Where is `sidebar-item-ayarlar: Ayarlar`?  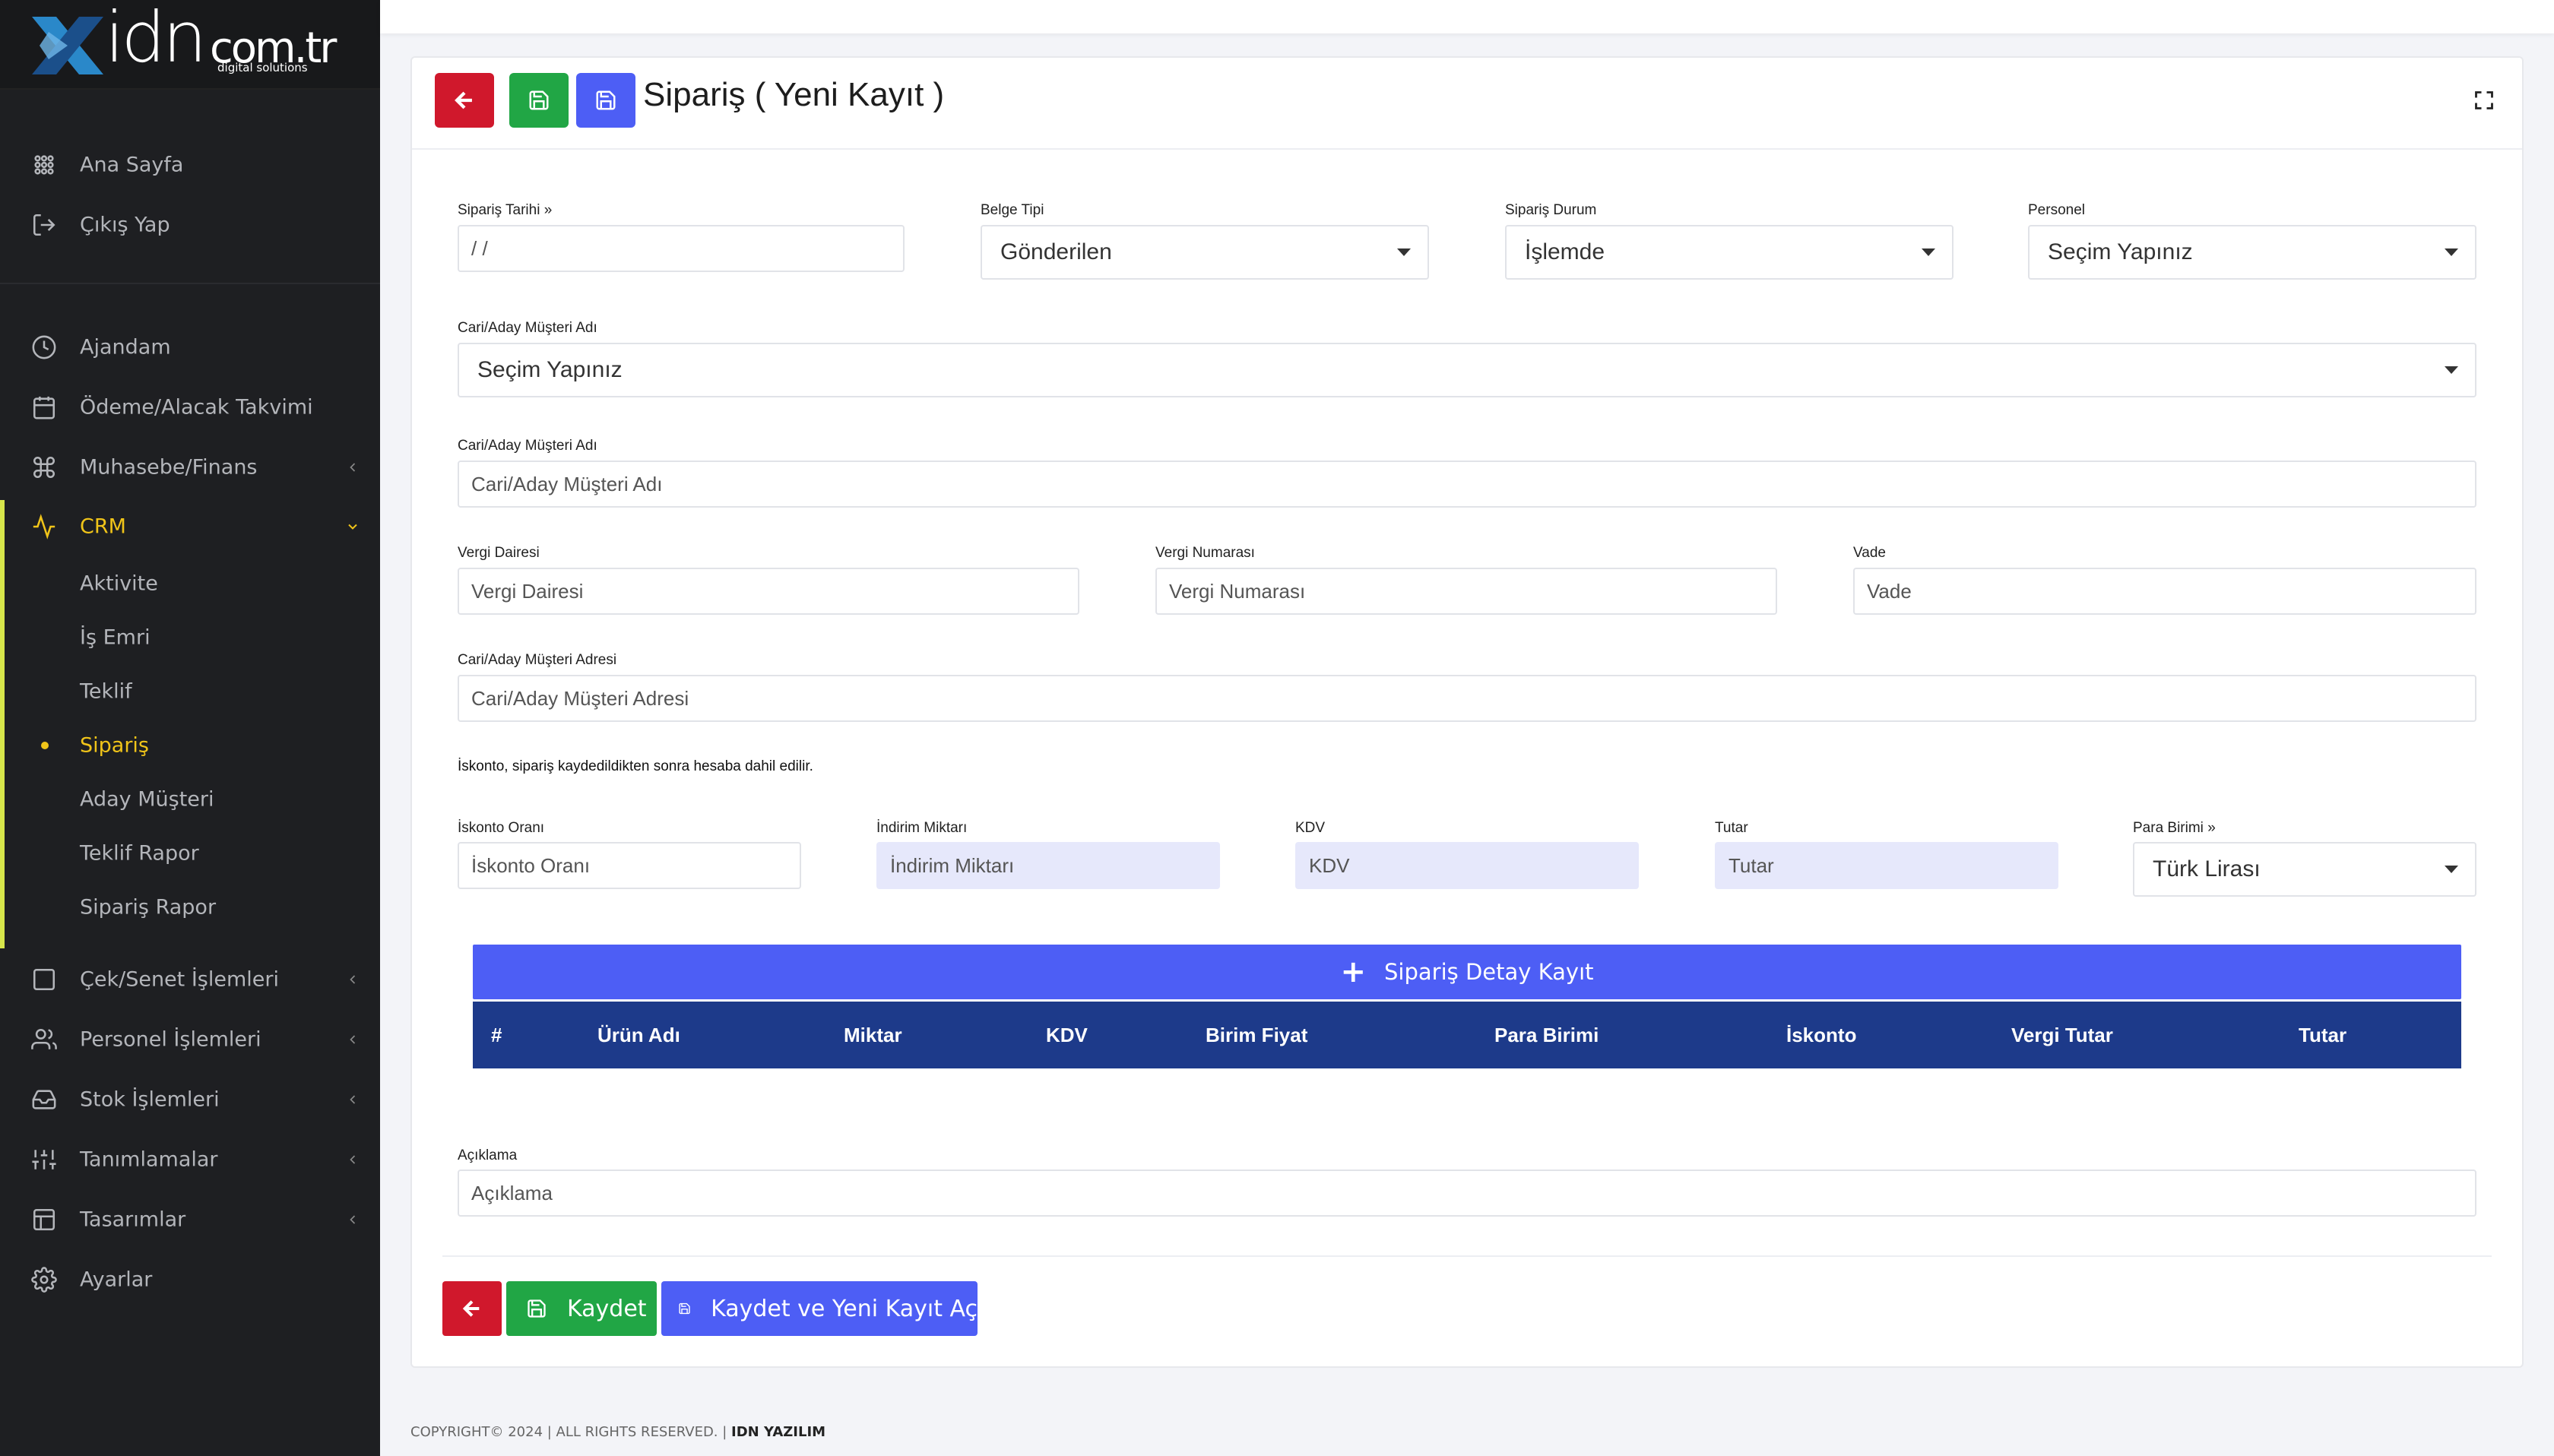
sidebar-item-ayarlar: Ayarlar is located at coordinates (190, 1279).